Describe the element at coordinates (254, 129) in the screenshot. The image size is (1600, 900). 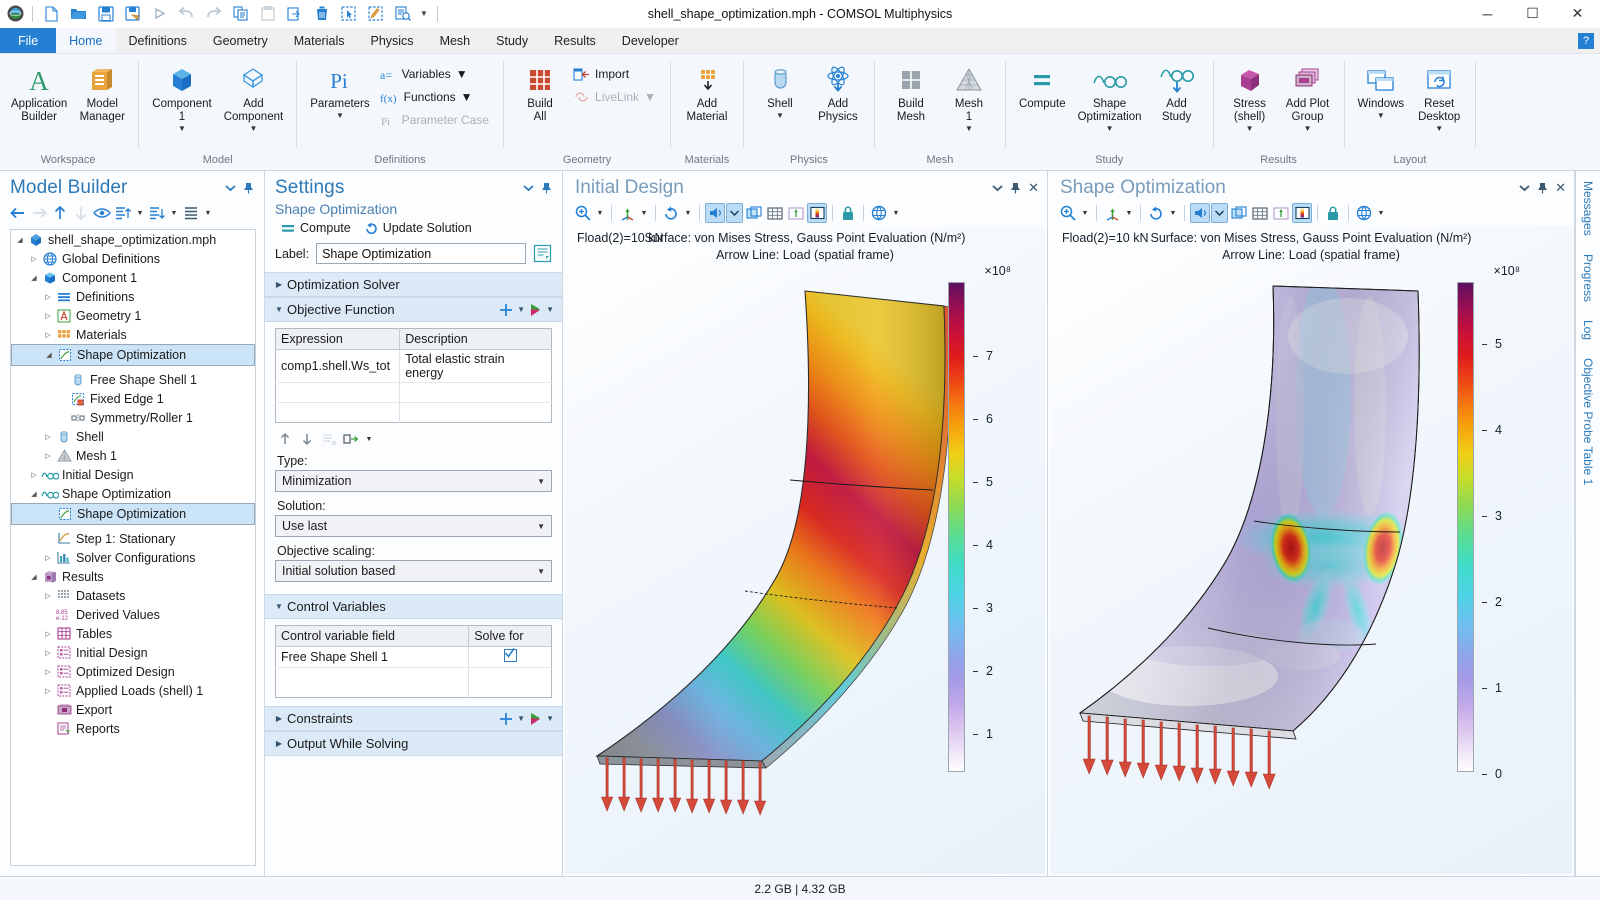
I see `add-component-chevron-down-icon: ▼` at that location.